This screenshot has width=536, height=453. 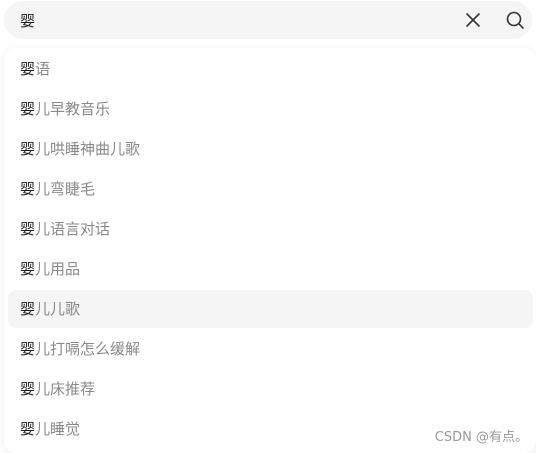 I want to click on suggestion-item: 婴儿语言对话, so click(x=270, y=229).